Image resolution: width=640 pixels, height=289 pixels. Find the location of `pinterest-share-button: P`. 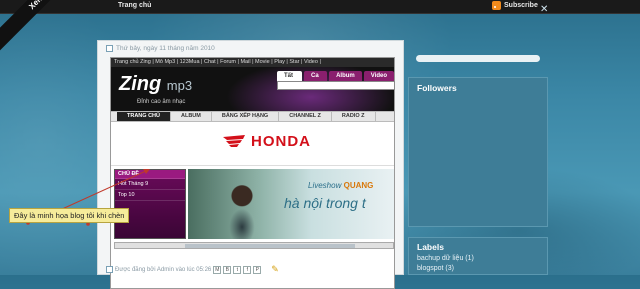

pinterest-share-button: P is located at coordinates (257, 269).